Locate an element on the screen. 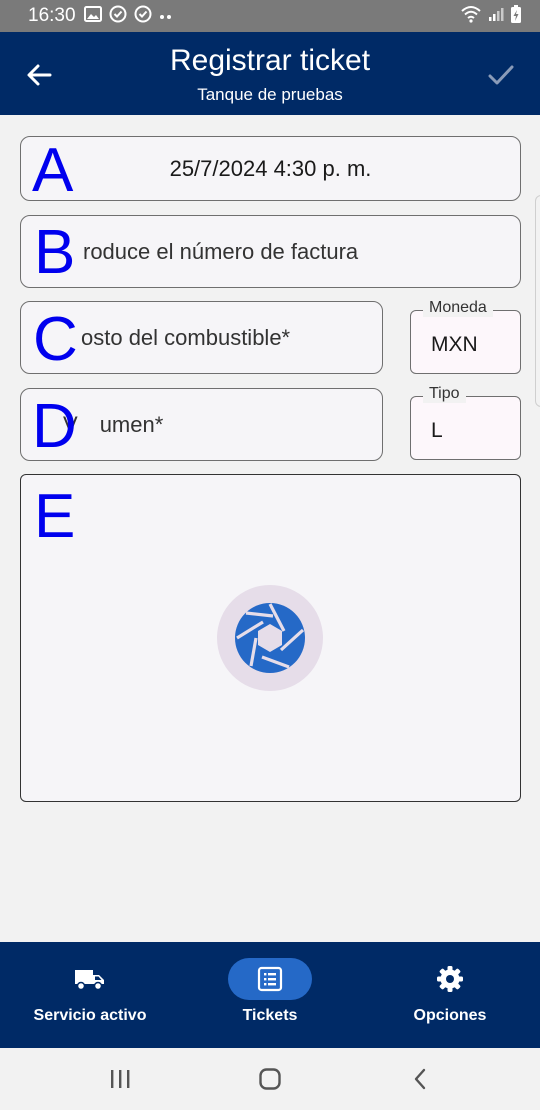 This screenshot has height=1110, width=540. bottom-navigation: Servicio activo Tickets Opciones is located at coordinates (270, 995).